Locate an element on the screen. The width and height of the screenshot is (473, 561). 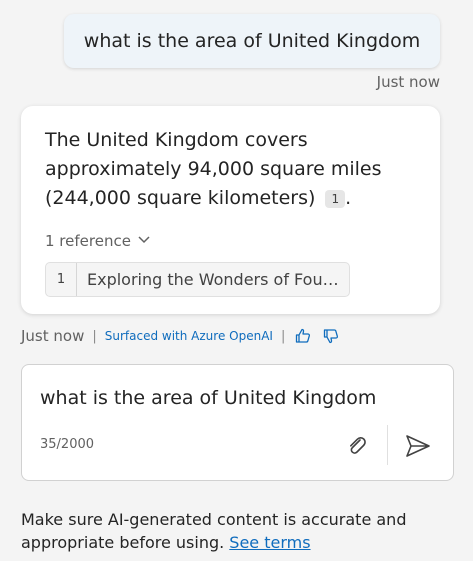
see-terms-link: See terms is located at coordinates (269, 542).